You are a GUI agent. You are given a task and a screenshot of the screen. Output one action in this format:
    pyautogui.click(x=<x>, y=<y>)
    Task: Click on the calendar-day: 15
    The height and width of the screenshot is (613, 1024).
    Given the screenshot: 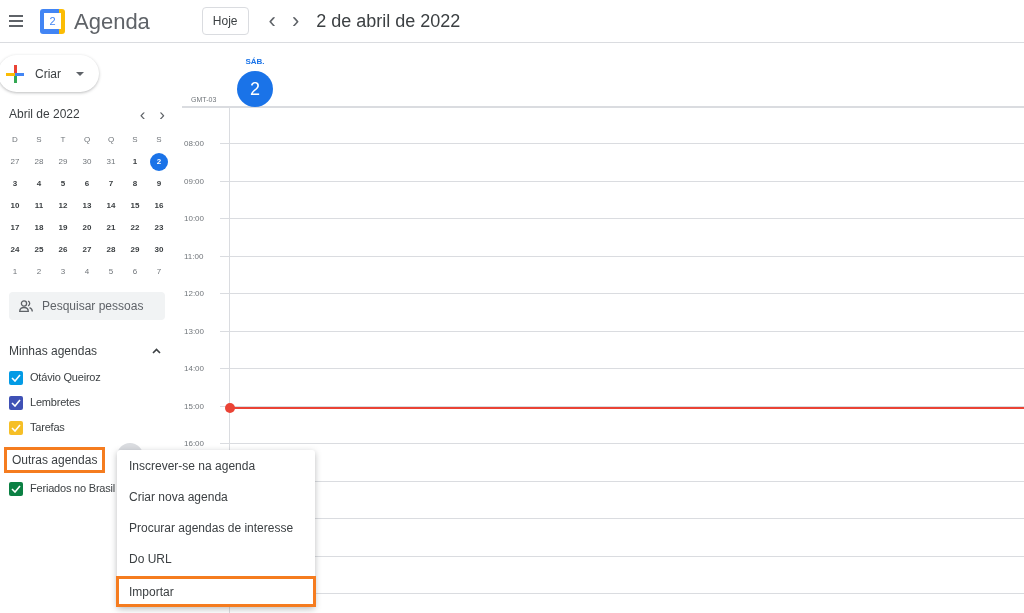 What is the action you would take?
    pyautogui.click(x=135, y=206)
    